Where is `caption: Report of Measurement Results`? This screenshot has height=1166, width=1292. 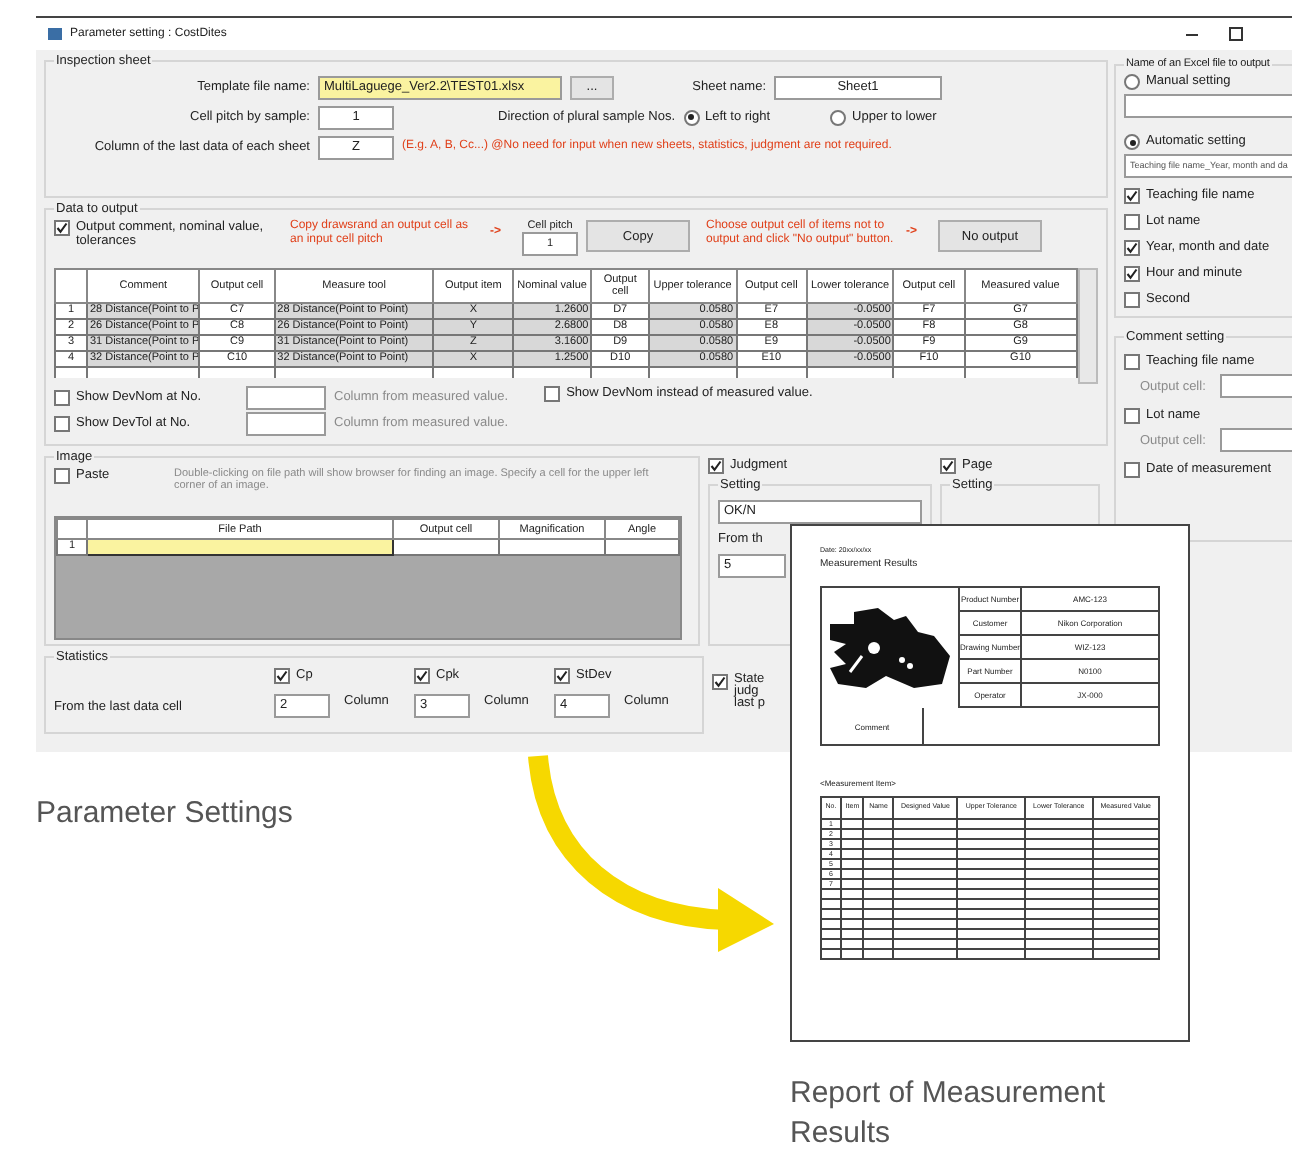 caption: Report of Measurement Results is located at coordinates (949, 1114).